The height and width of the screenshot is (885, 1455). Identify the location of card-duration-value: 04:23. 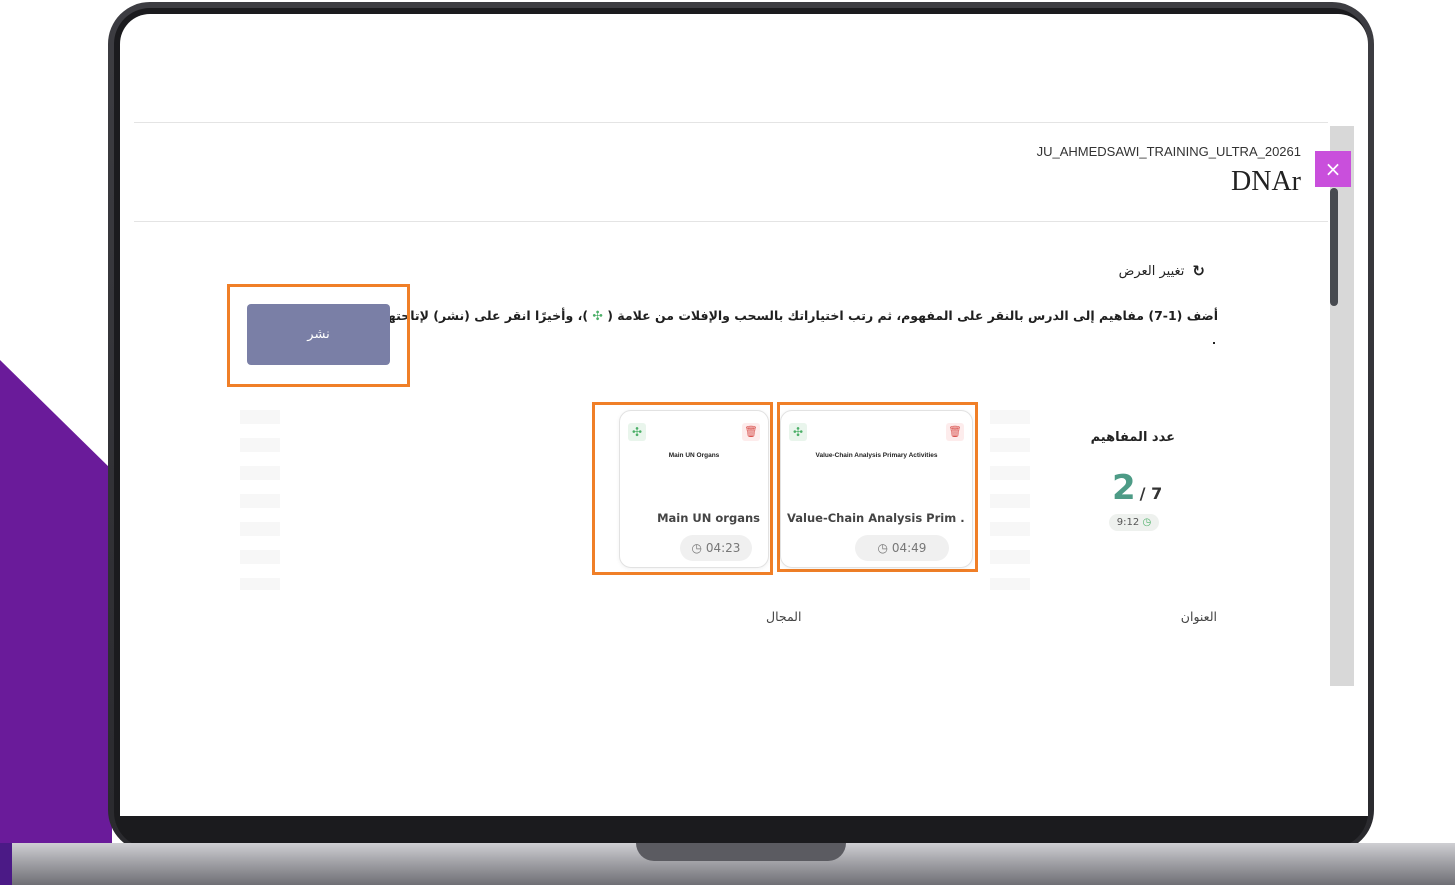
(723, 548).